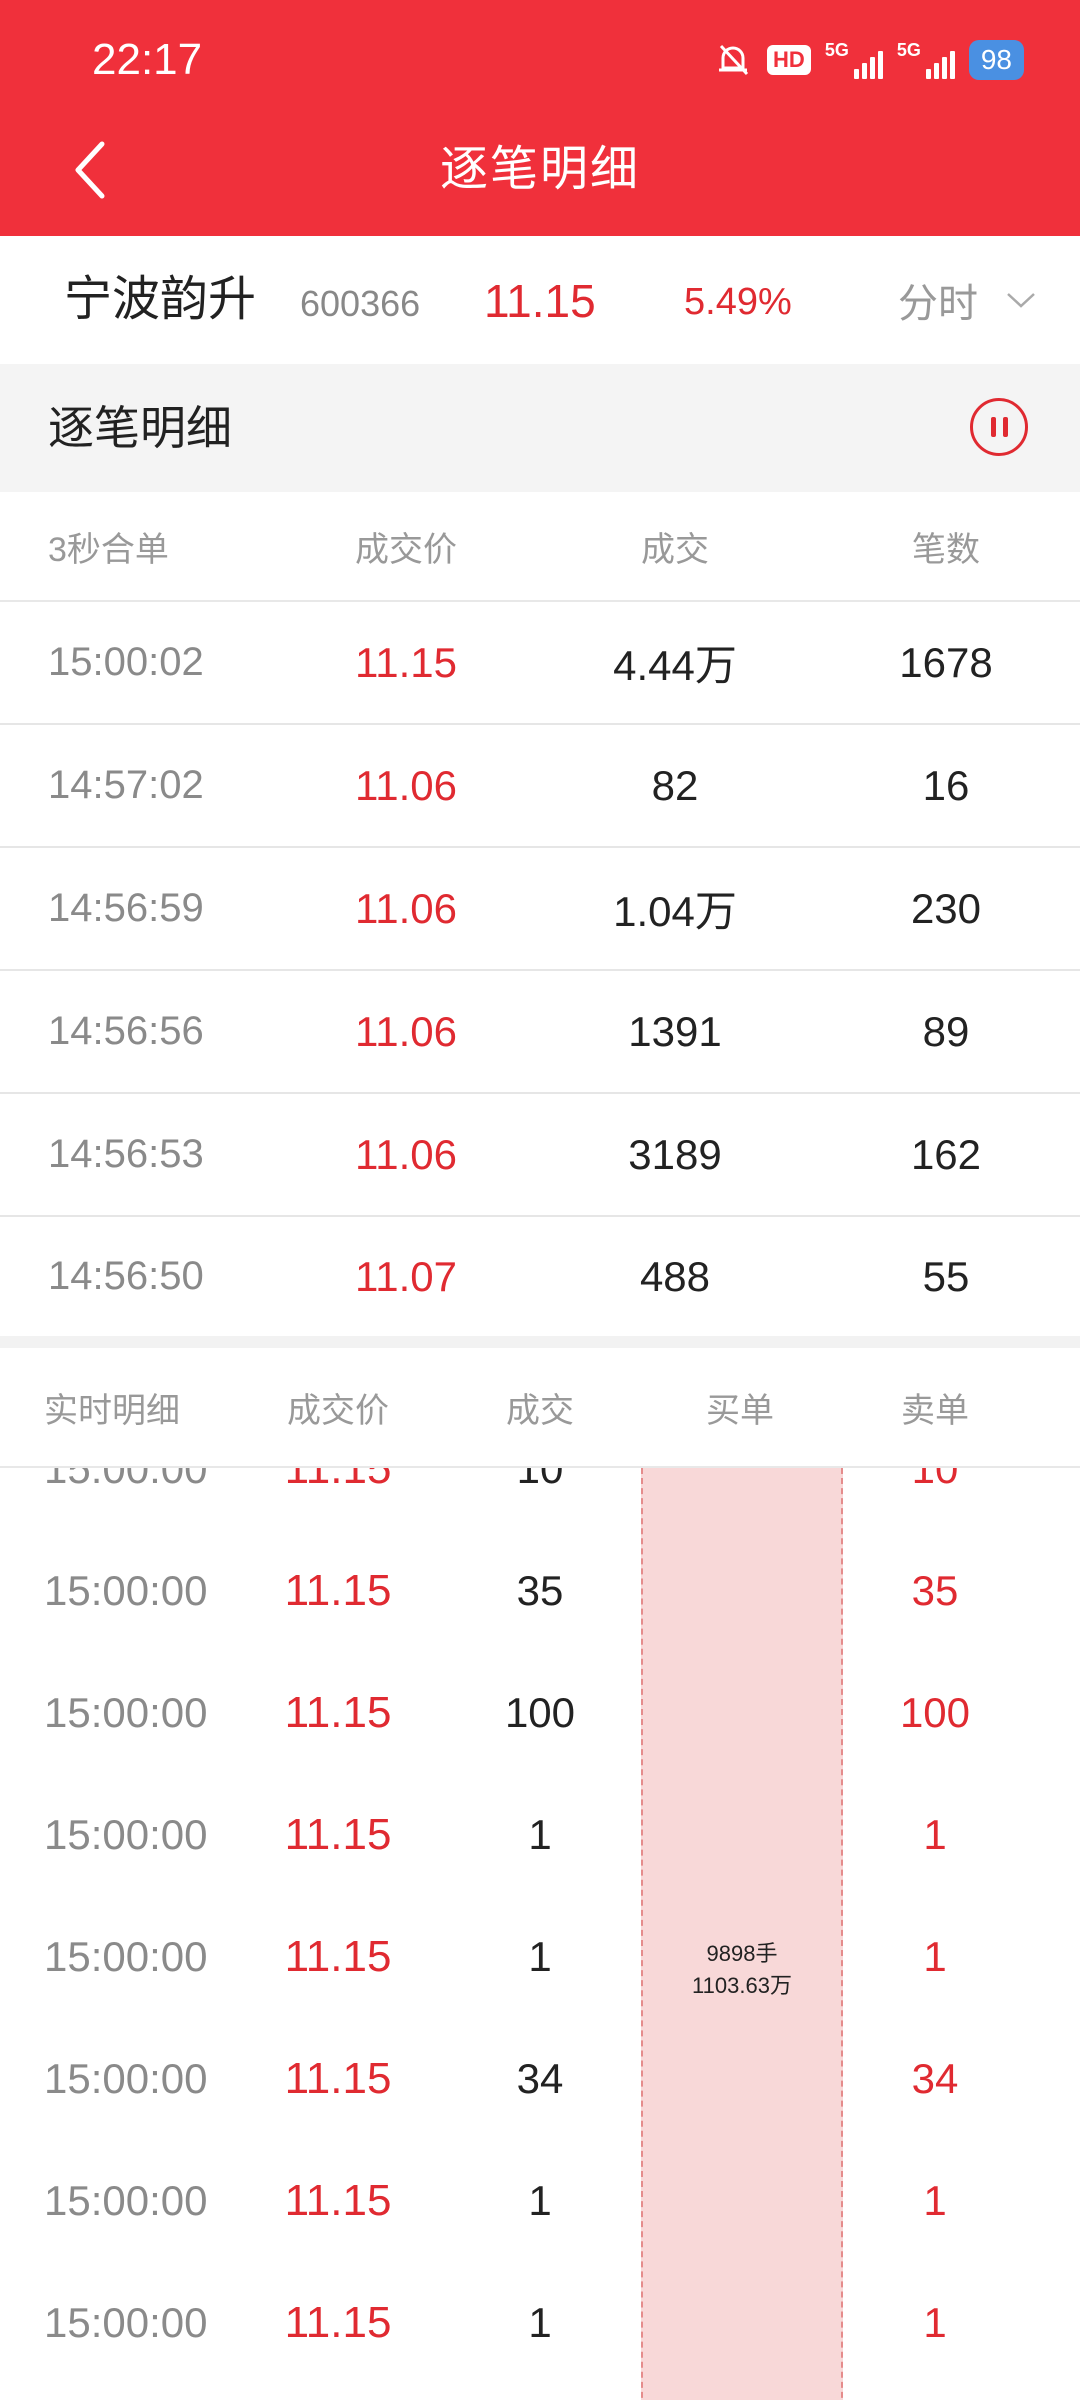 The width and height of the screenshot is (1080, 2400). I want to click on hd-voice-icon: HD, so click(789, 60).